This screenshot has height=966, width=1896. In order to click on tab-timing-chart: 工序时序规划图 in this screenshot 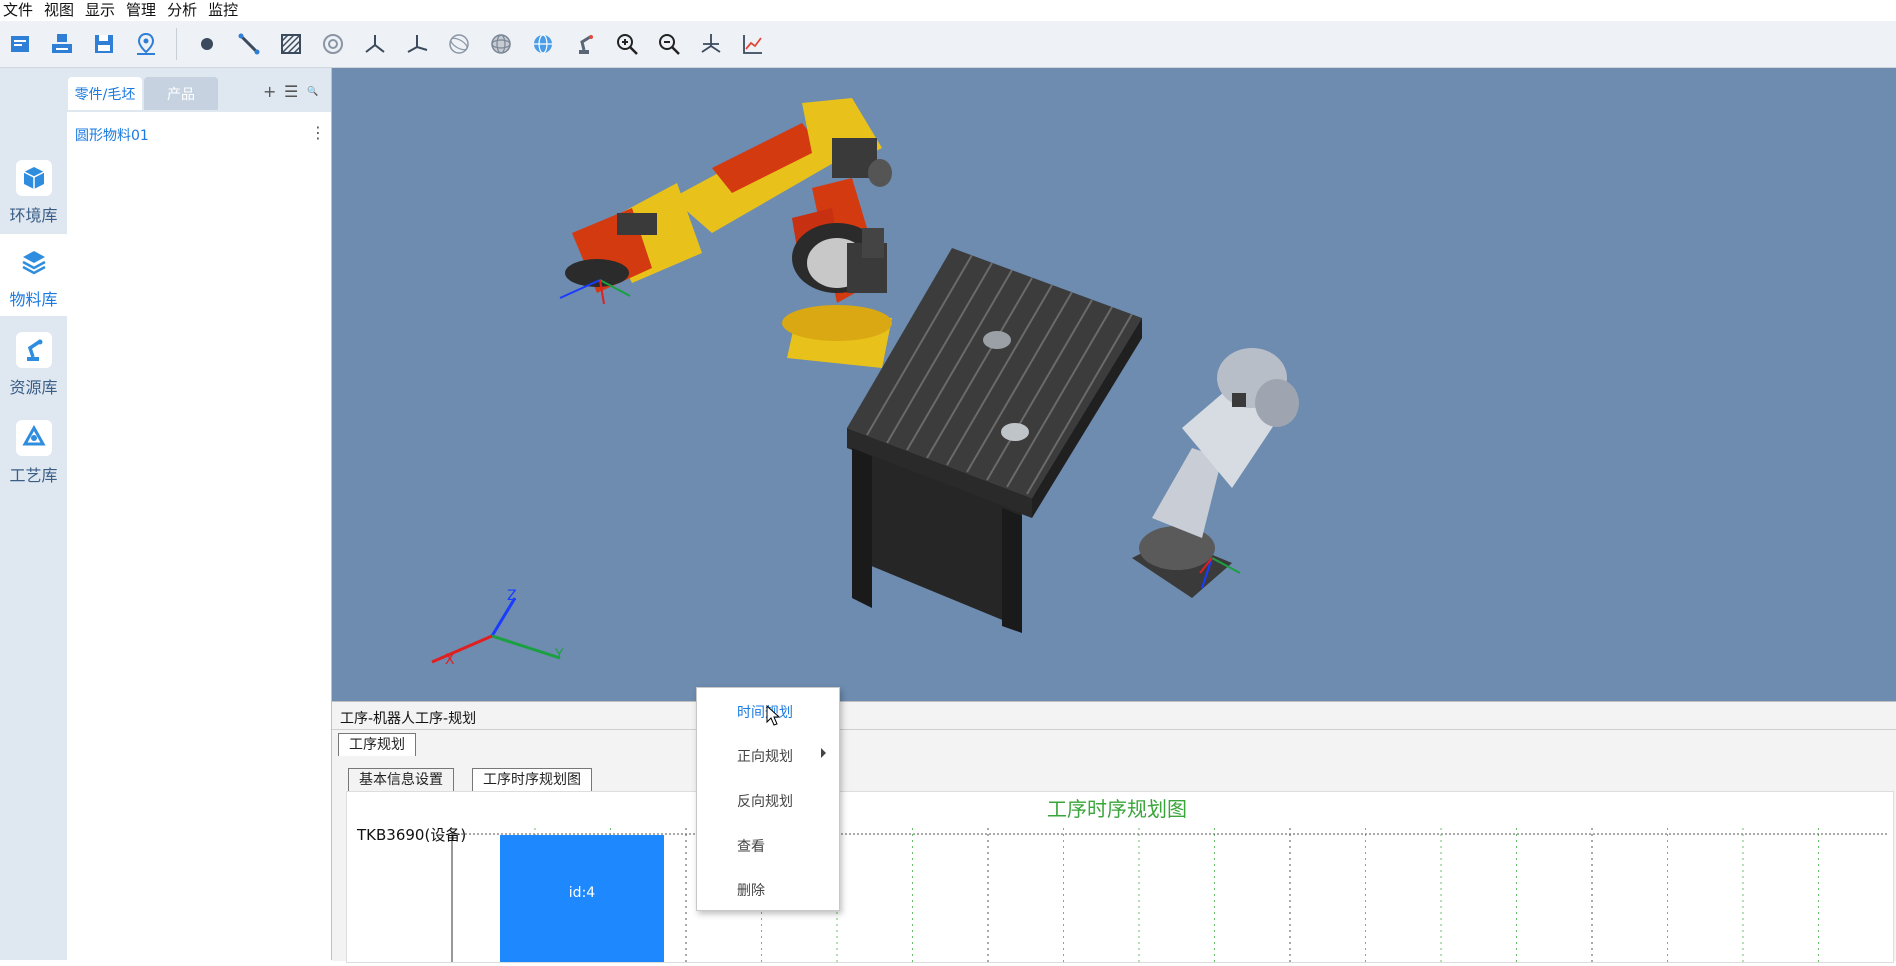, I will do `click(532, 779)`.